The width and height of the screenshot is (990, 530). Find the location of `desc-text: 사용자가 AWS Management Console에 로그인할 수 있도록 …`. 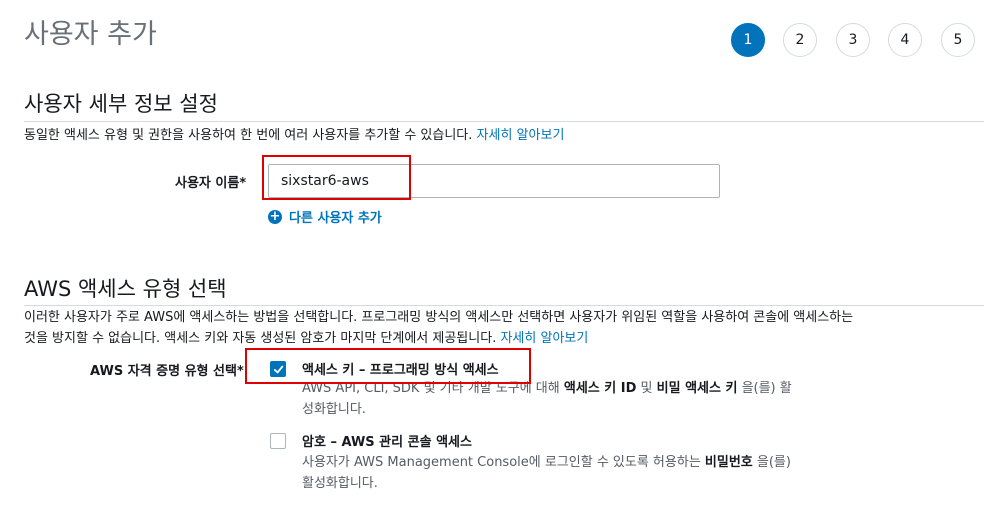

desc-text: 사용자가 AWS Management Console에 로그인할 수 있도록 … is located at coordinates (503, 462).